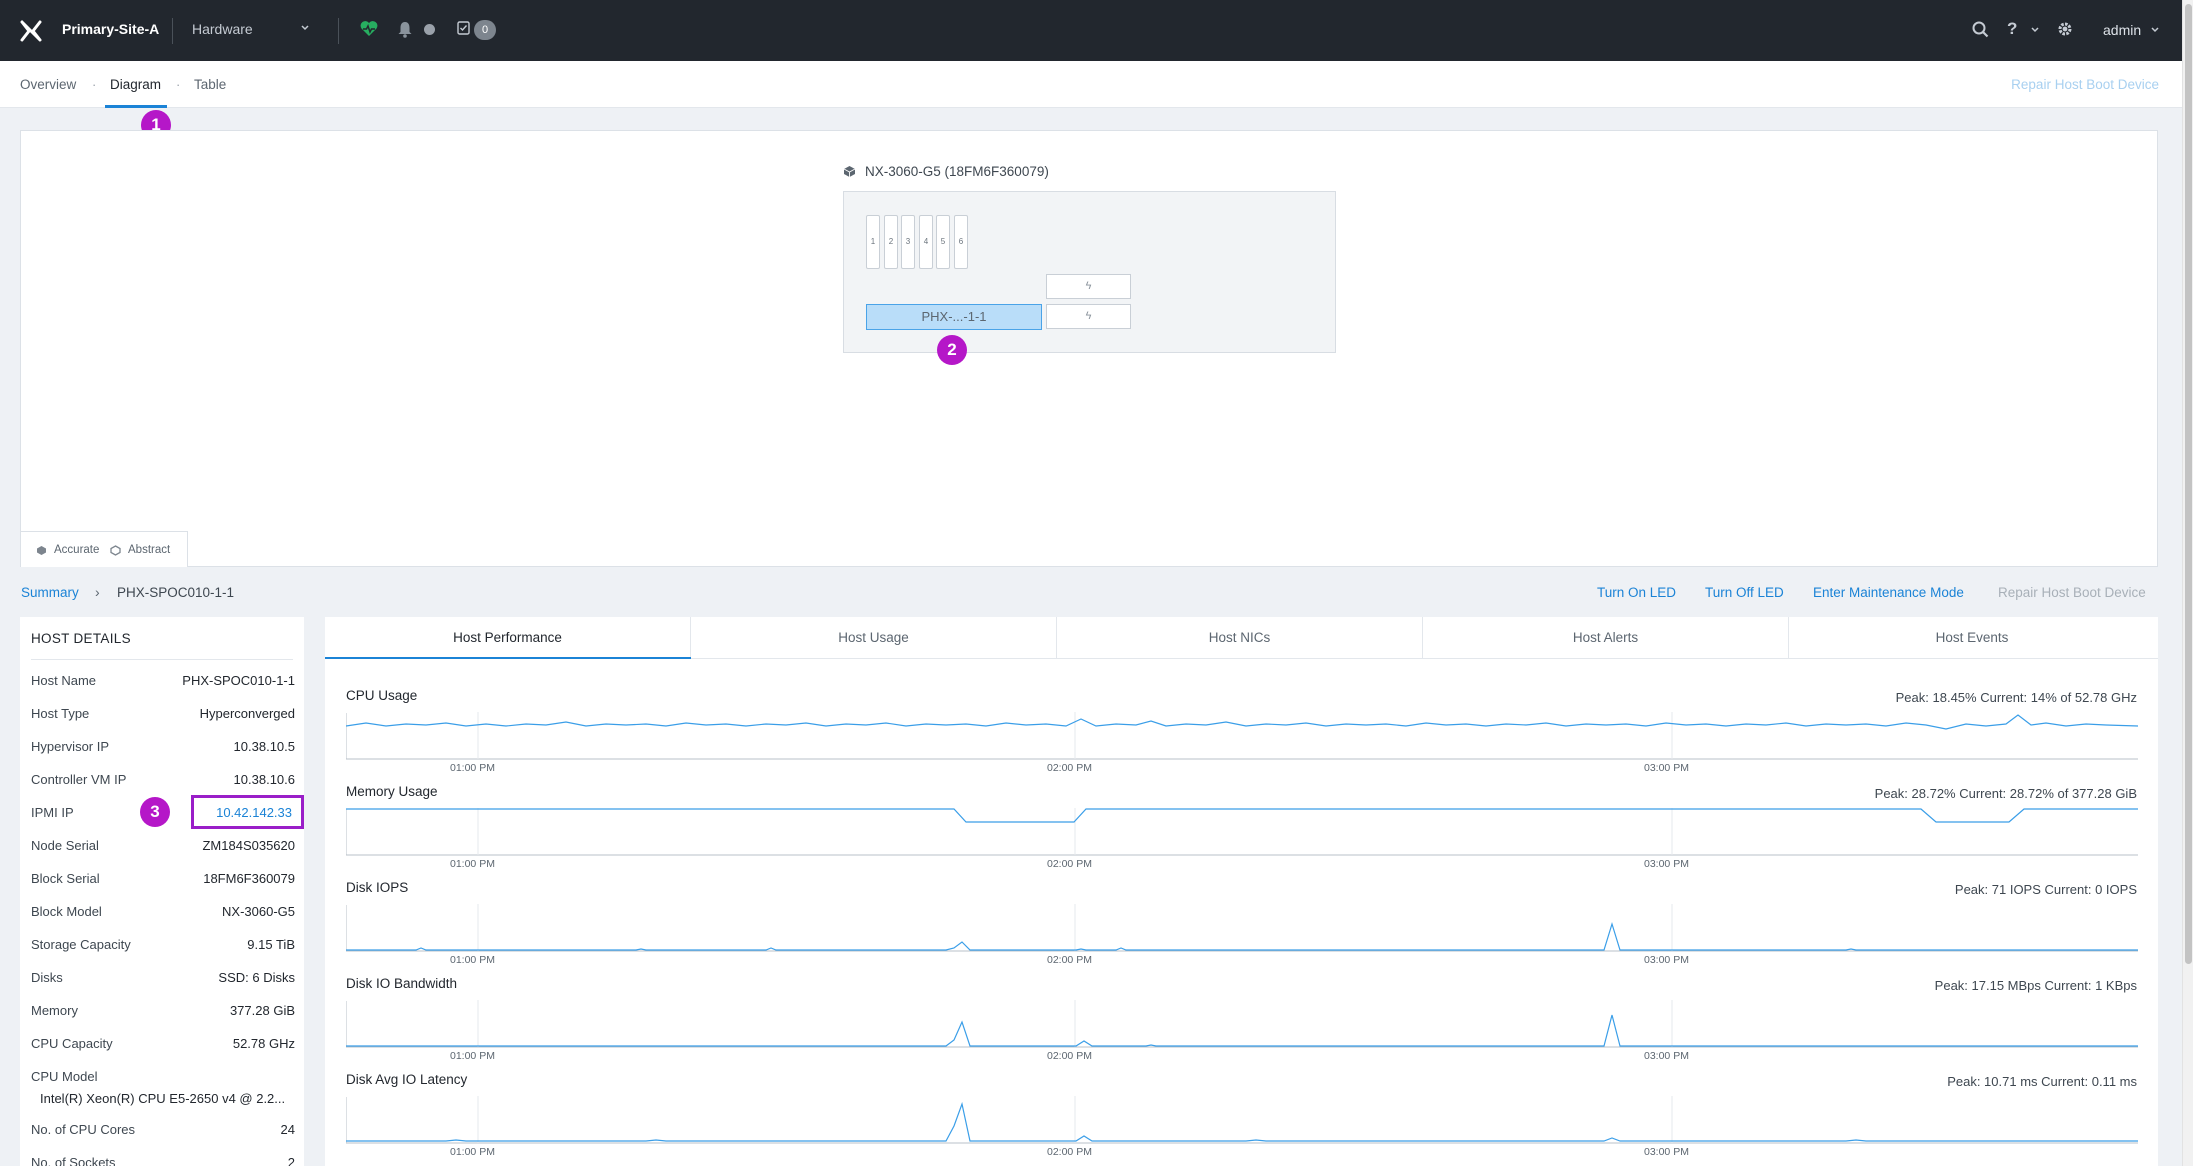  What do you see at coordinates (155, 812) in the screenshot?
I see `callout-badge-3: 3` at bounding box center [155, 812].